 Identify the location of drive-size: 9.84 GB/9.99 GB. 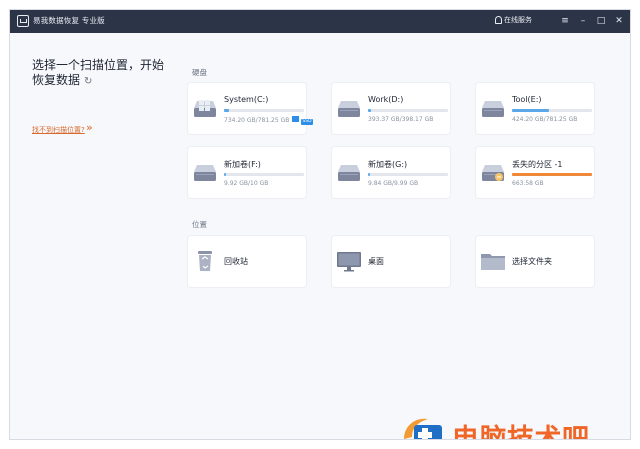
(393, 183).